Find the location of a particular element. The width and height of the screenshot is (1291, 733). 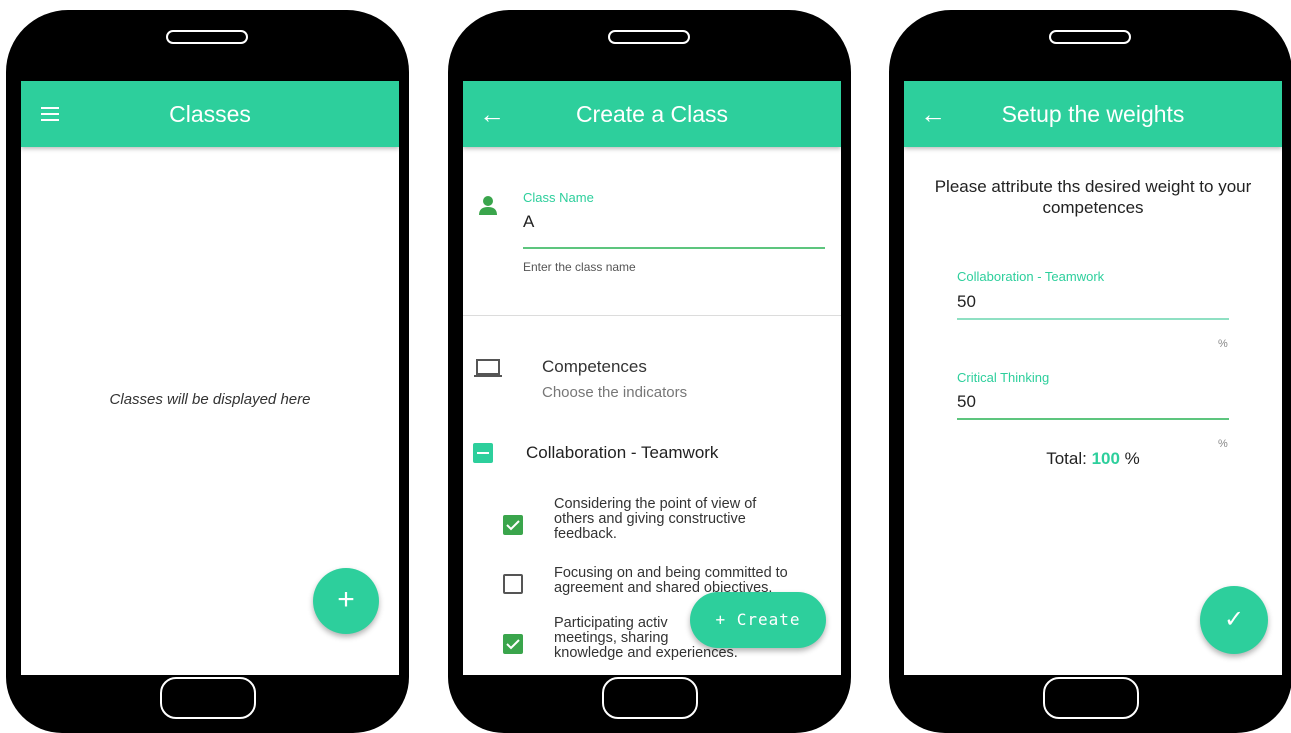

weight-label-2: Critical Thinking is located at coordinates (1003, 377).